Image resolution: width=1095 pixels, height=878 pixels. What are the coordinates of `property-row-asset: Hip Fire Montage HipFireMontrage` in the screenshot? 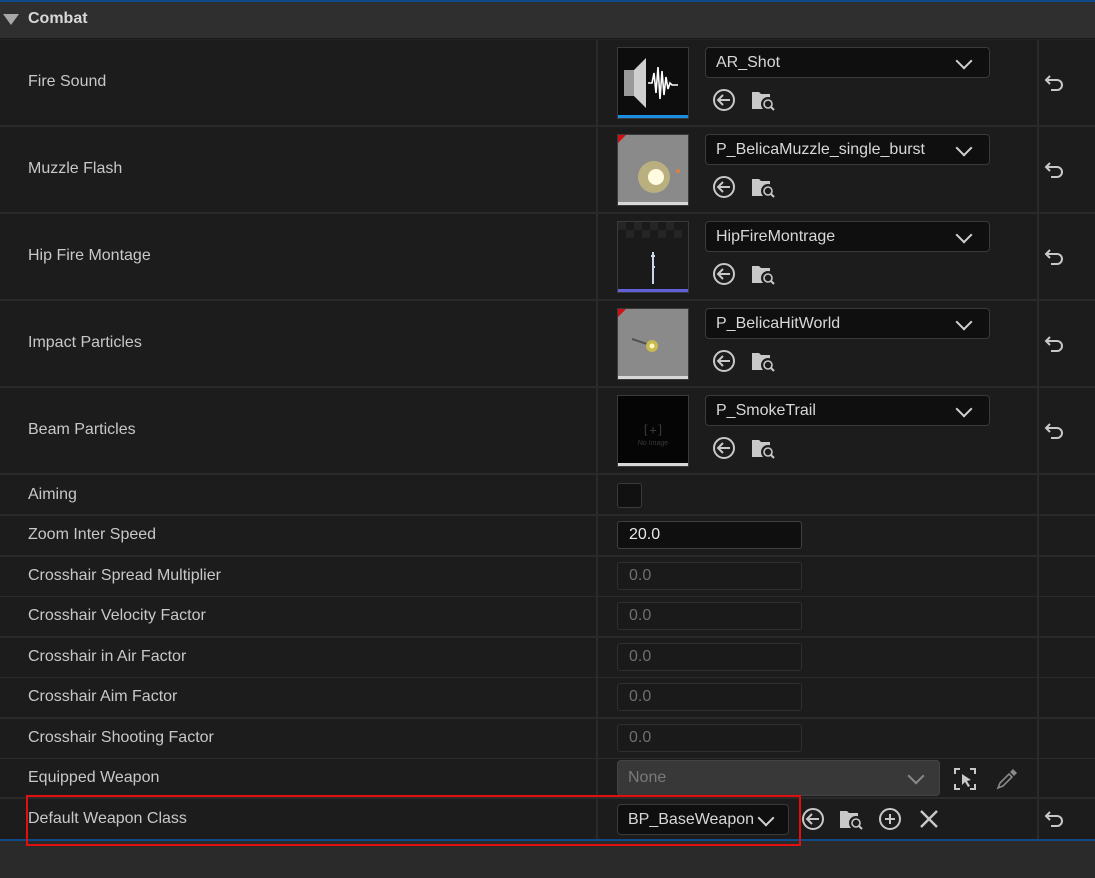 It's located at (547, 257).